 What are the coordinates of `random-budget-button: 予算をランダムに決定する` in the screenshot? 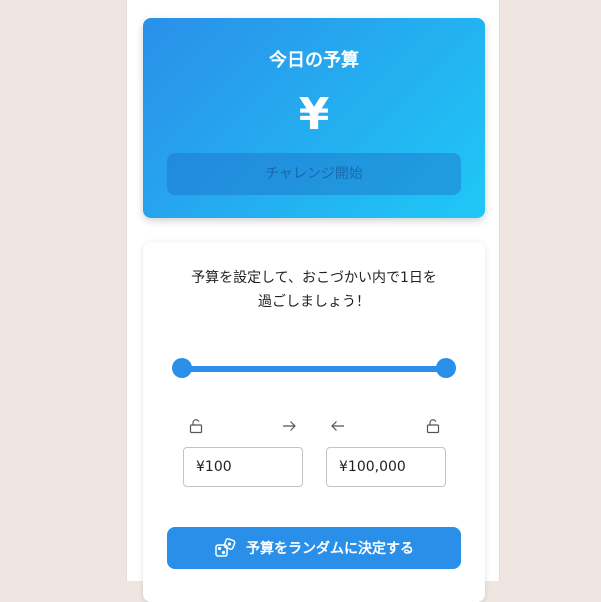 It's located at (314, 548).